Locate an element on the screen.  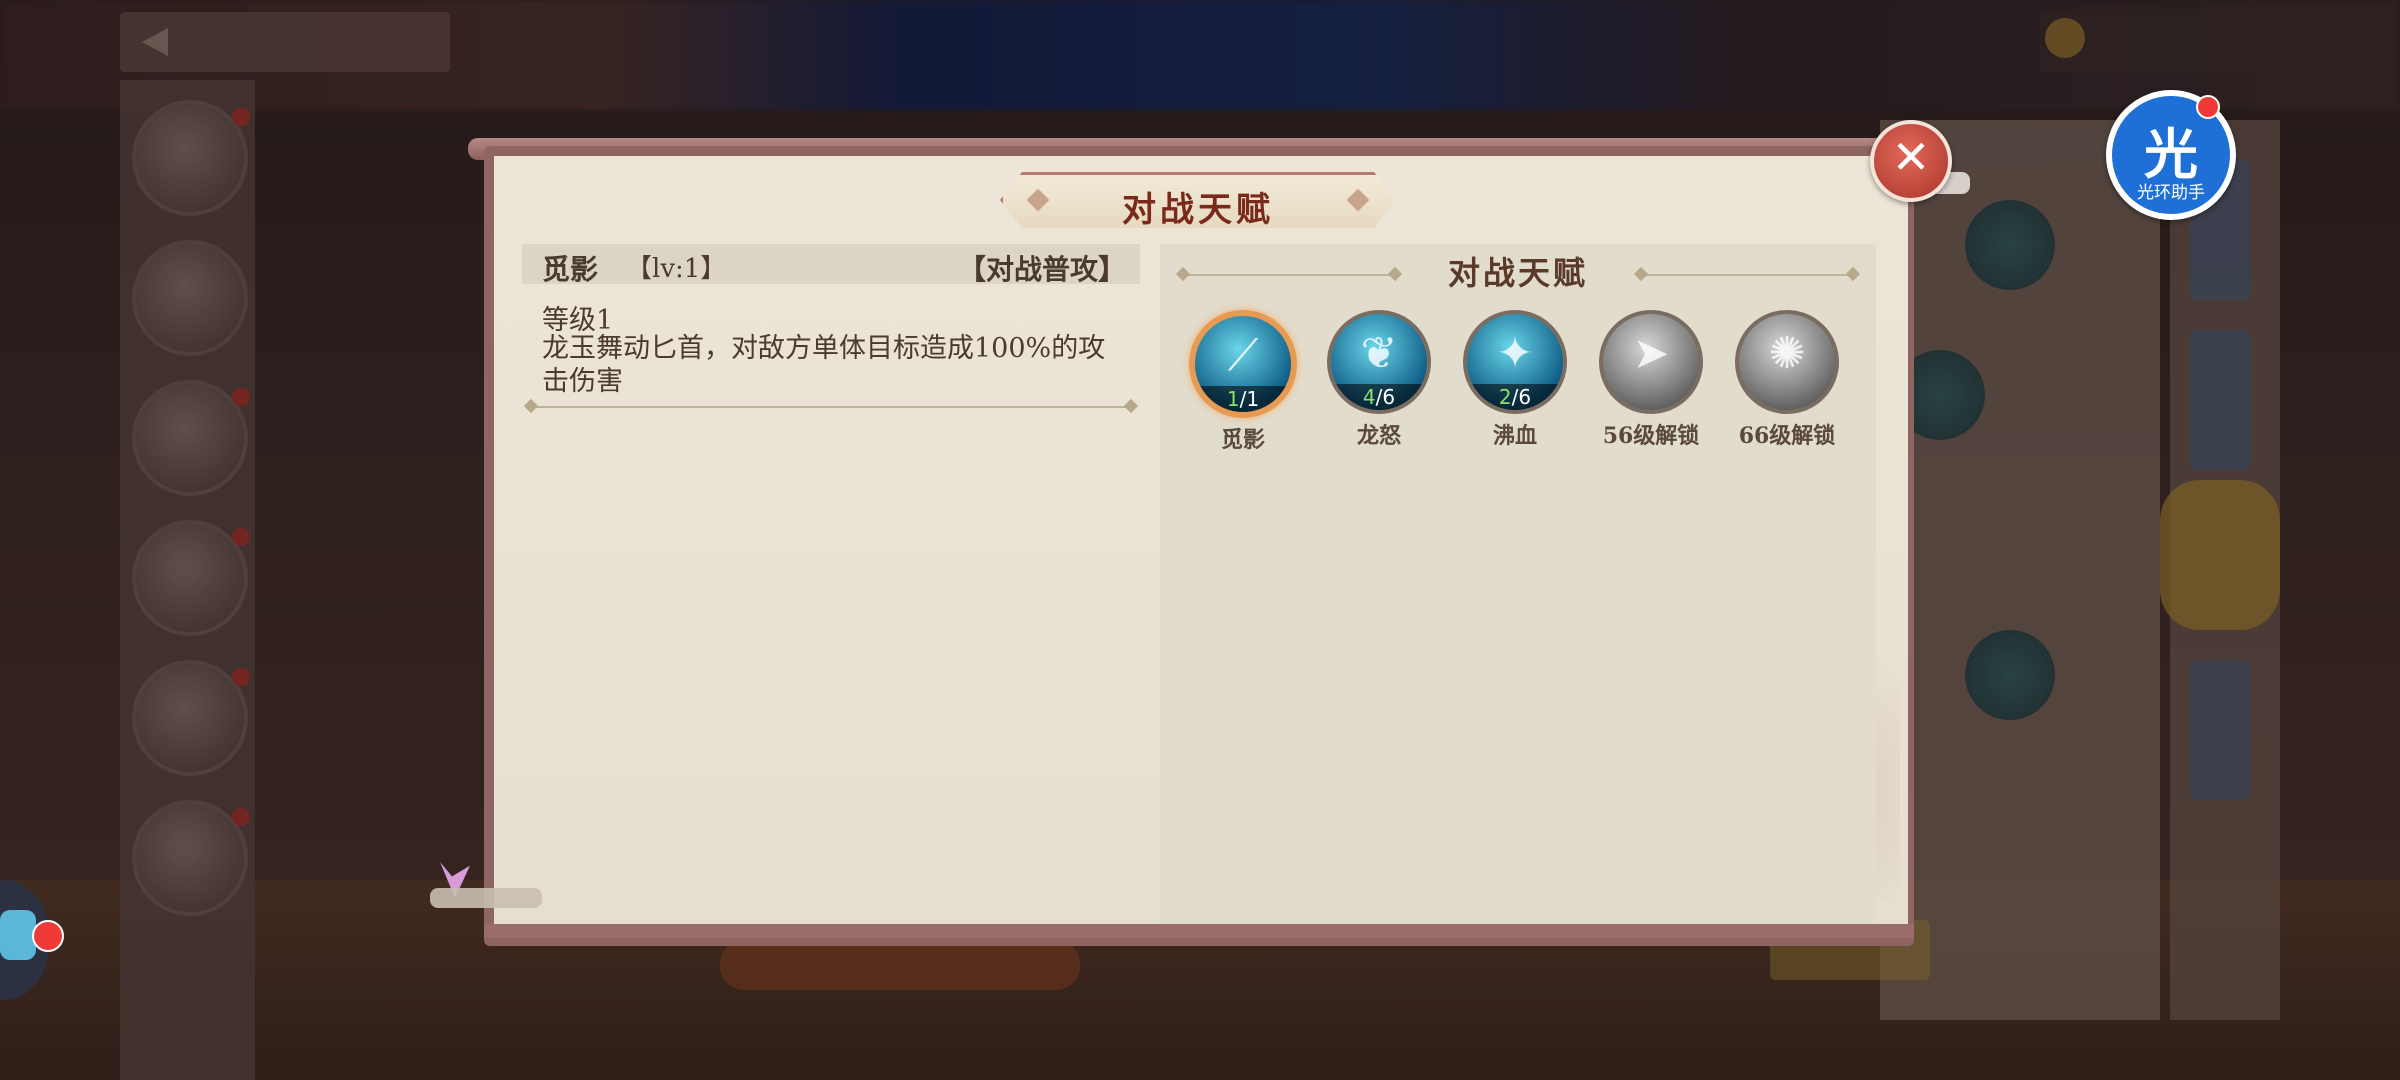
talent-unlock-label: 66级解锁 is located at coordinates (1787, 436).